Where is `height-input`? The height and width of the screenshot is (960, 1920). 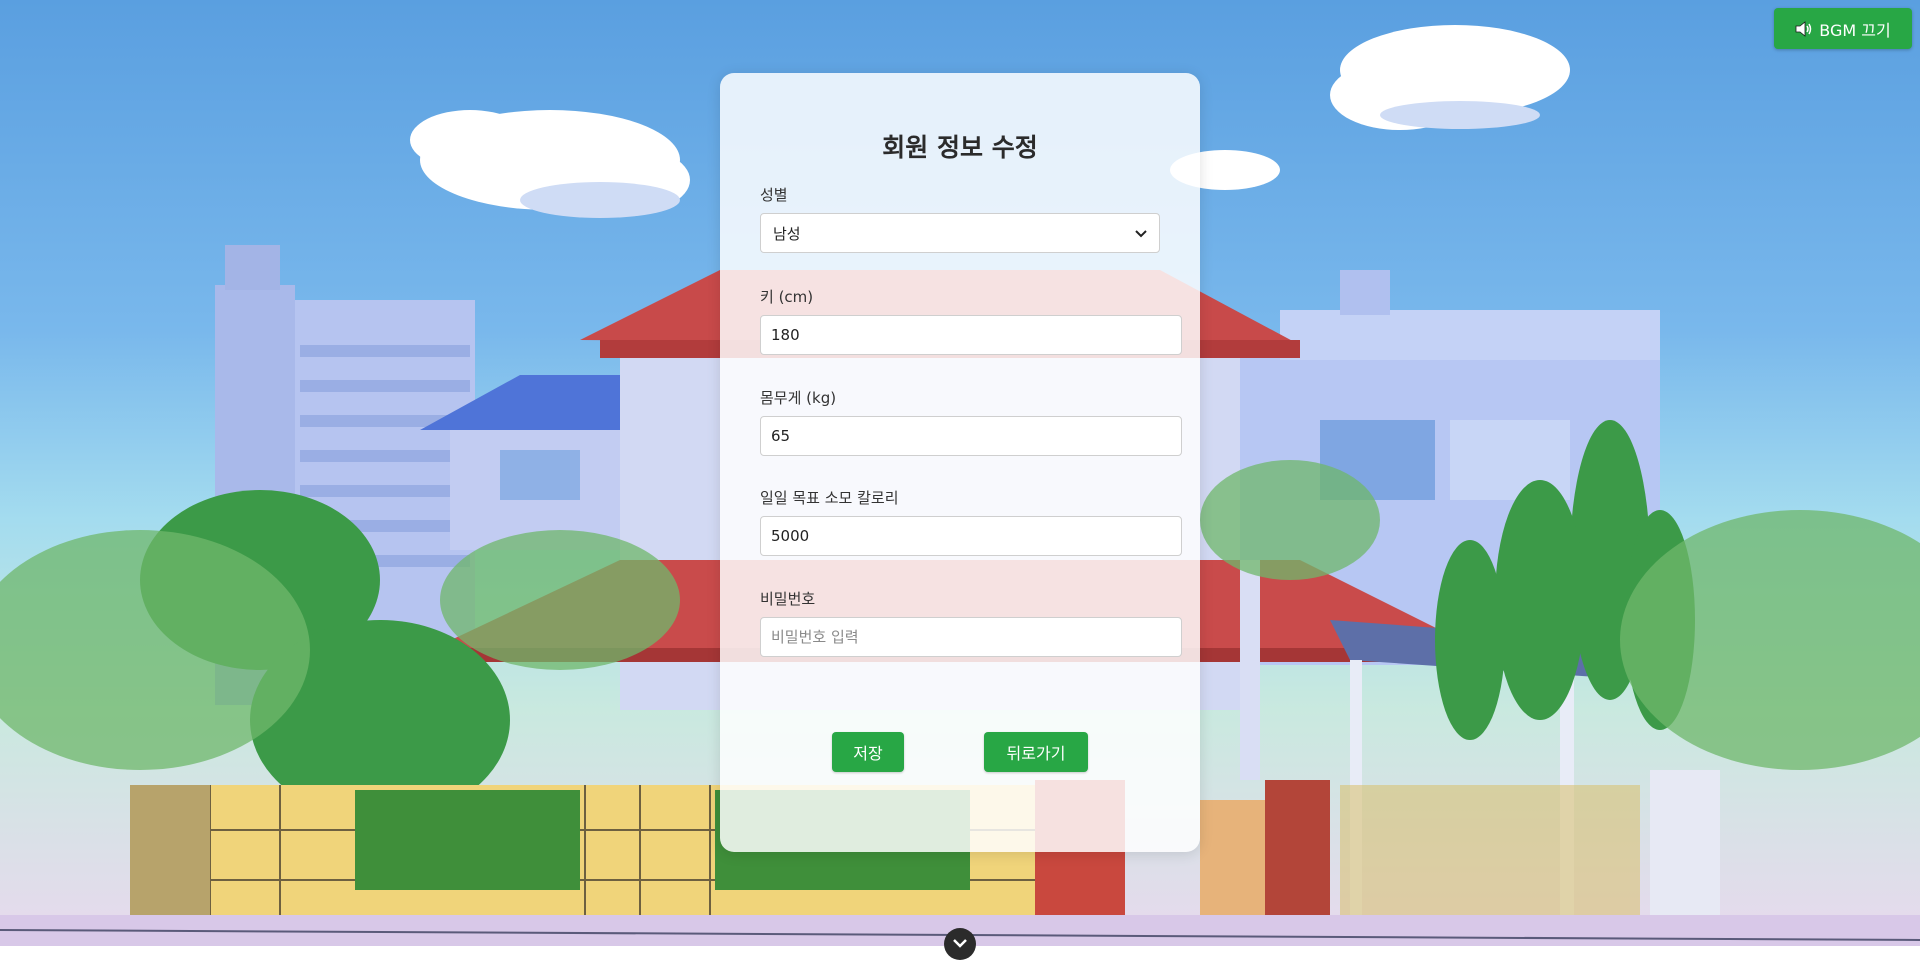
height-input is located at coordinates (971, 335).